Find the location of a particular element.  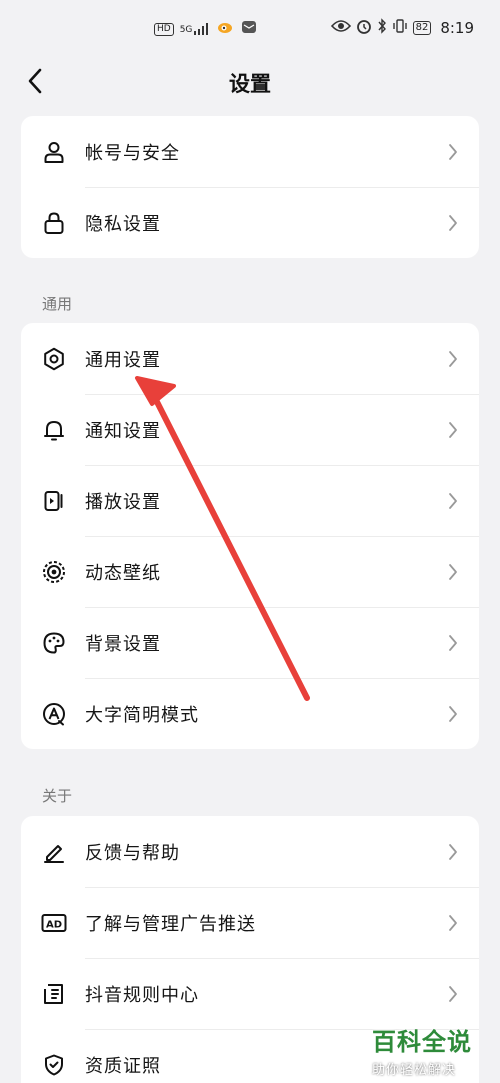

row-background-settings: 背景设置 is located at coordinates (250, 642).